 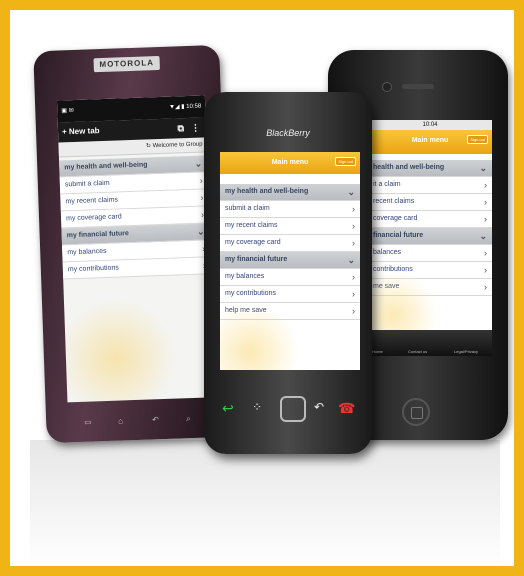 I want to click on bb-menu-icon: ⁘, so click(x=257, y=407).